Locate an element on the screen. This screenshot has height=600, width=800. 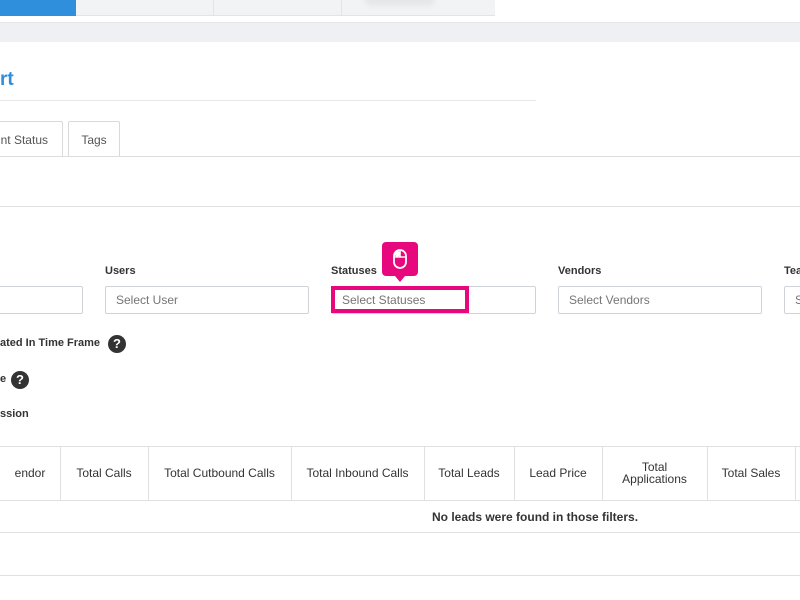
cursor-badge is located at coordinates (400, 262).